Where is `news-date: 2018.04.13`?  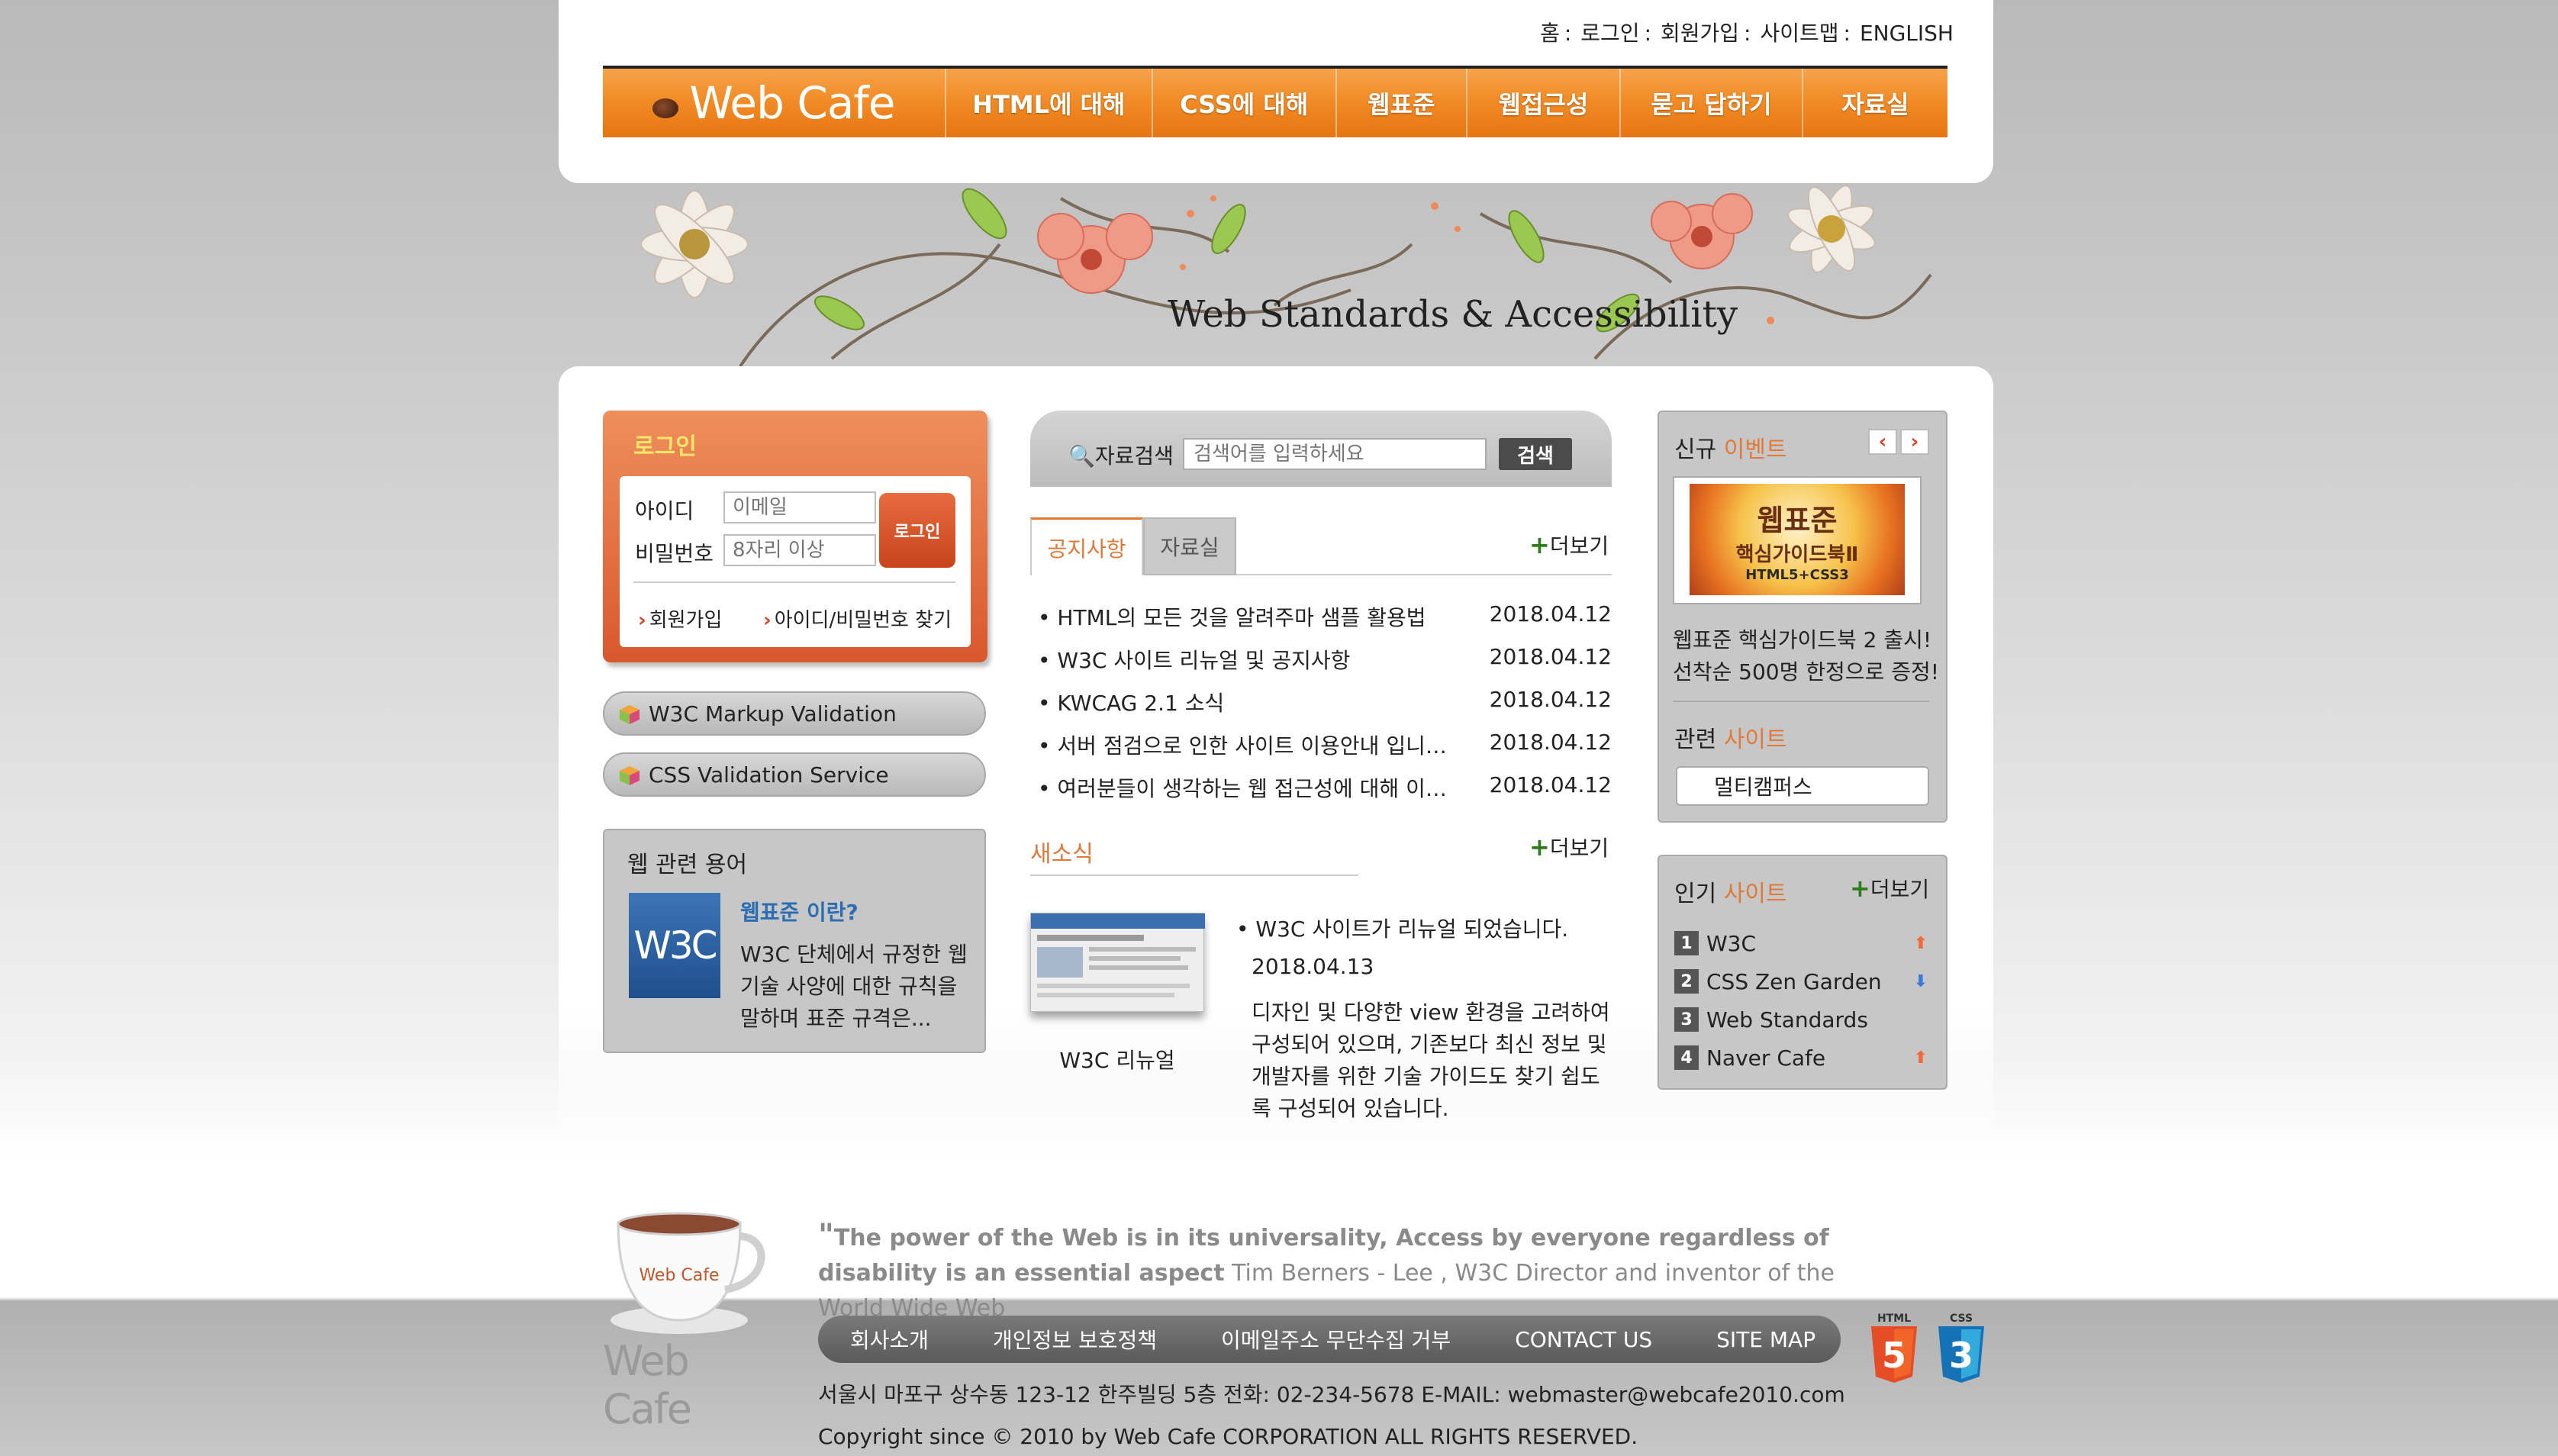
news-date: 2018.04.13 is located at coordinates (1313, 966).